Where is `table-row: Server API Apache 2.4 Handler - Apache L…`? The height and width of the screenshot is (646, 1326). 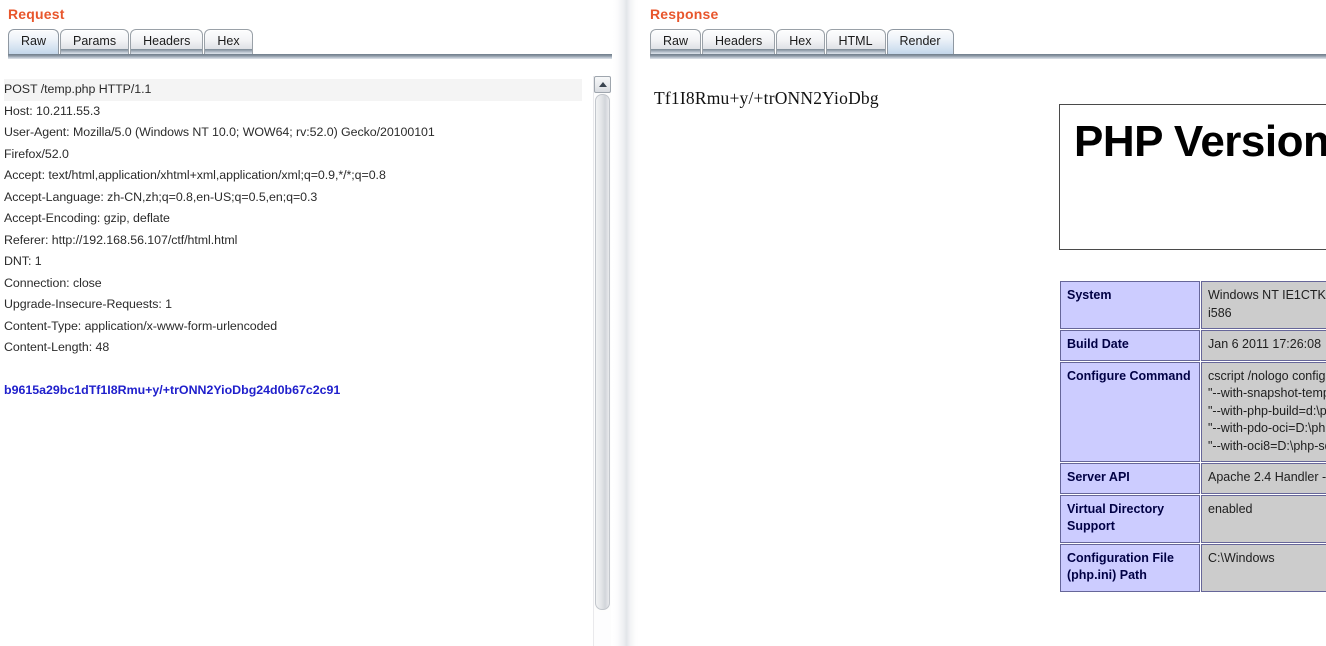 table-row: Server API Apache 2.4 Handler - Apache L… is located at coordinates (1193, 478).